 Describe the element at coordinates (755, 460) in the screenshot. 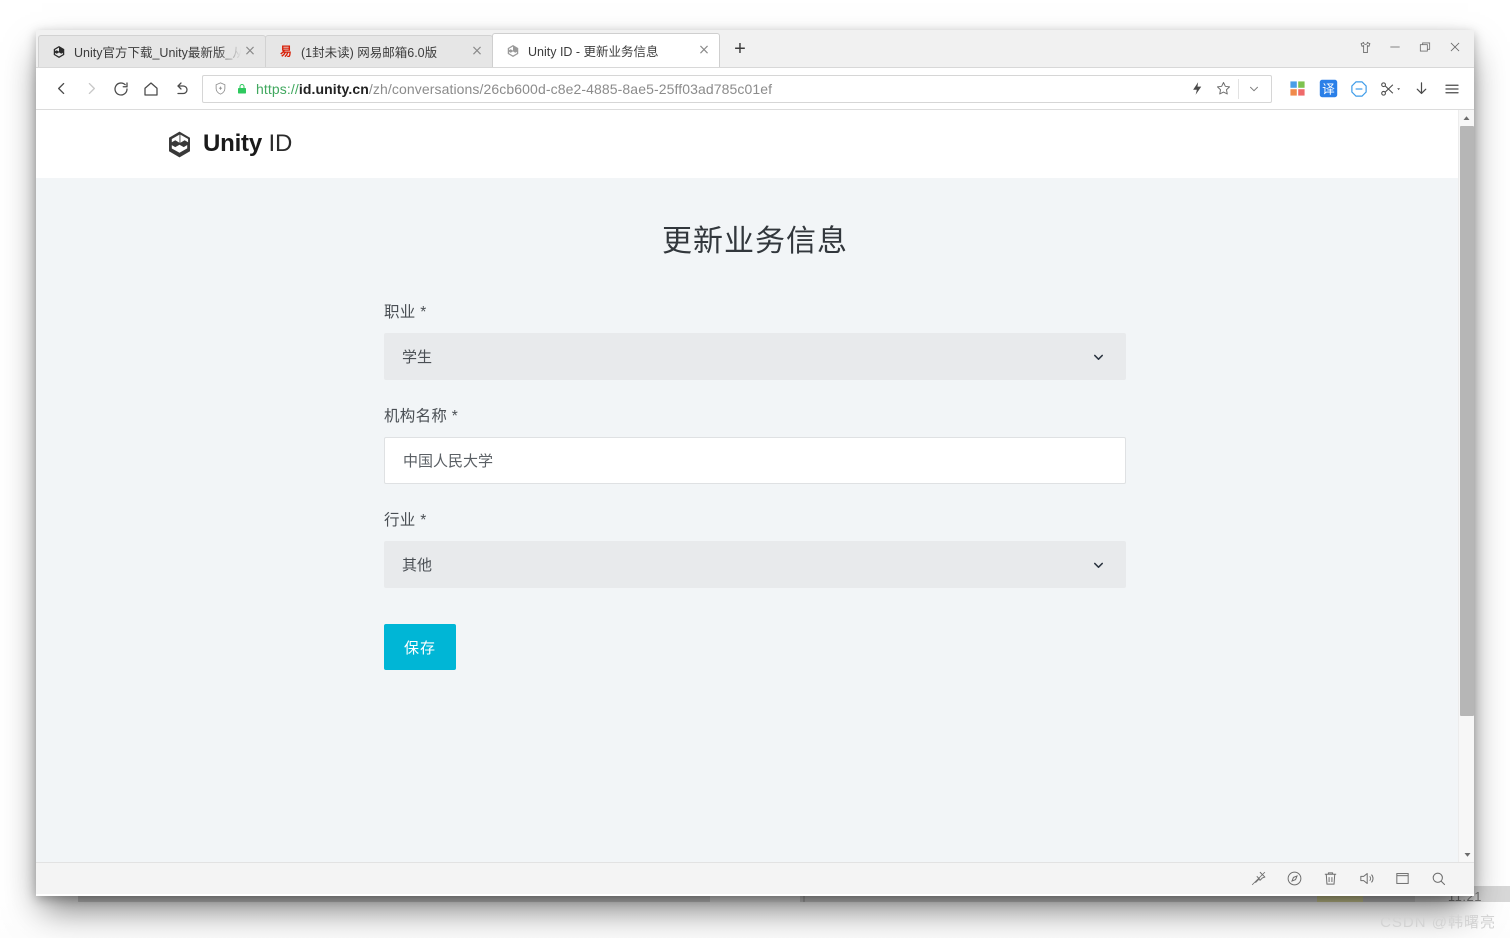

I see `organization-name-input: 中国人民大学` at that location.